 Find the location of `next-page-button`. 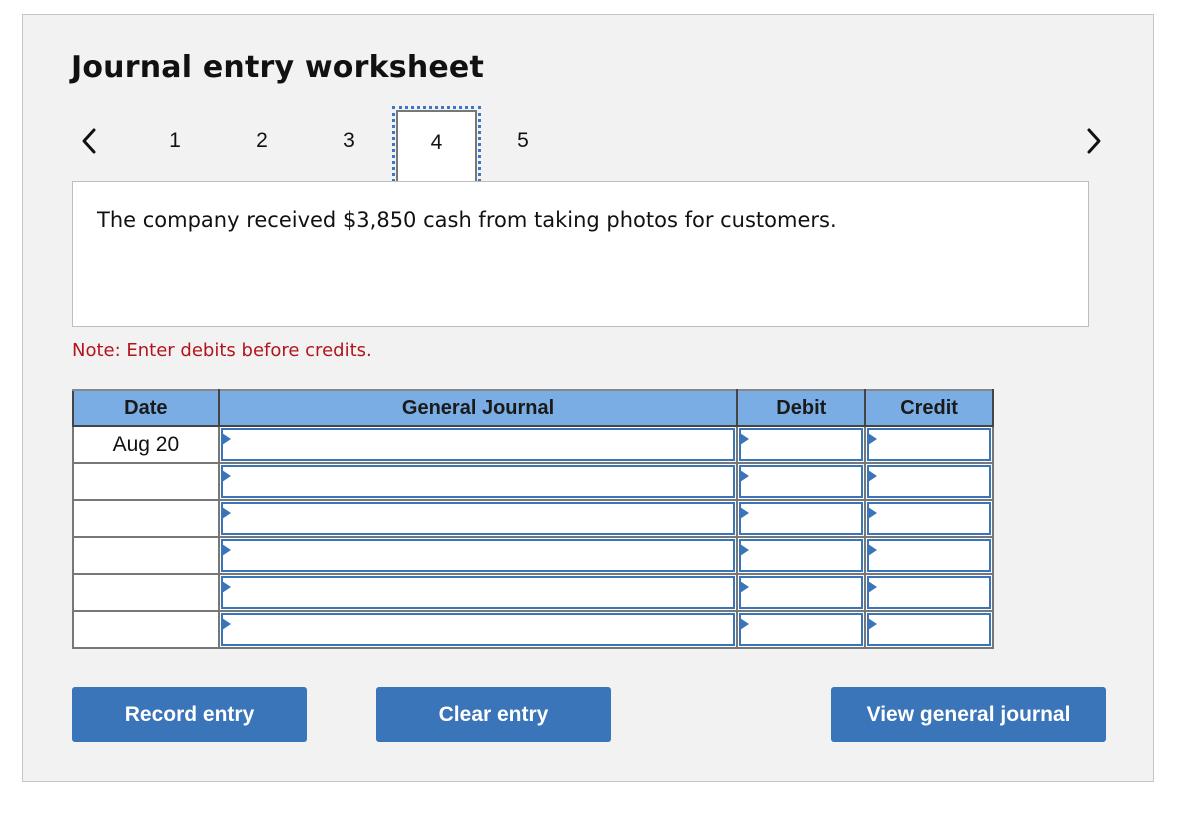

next-page-button is located at coordinates (1094, 141).